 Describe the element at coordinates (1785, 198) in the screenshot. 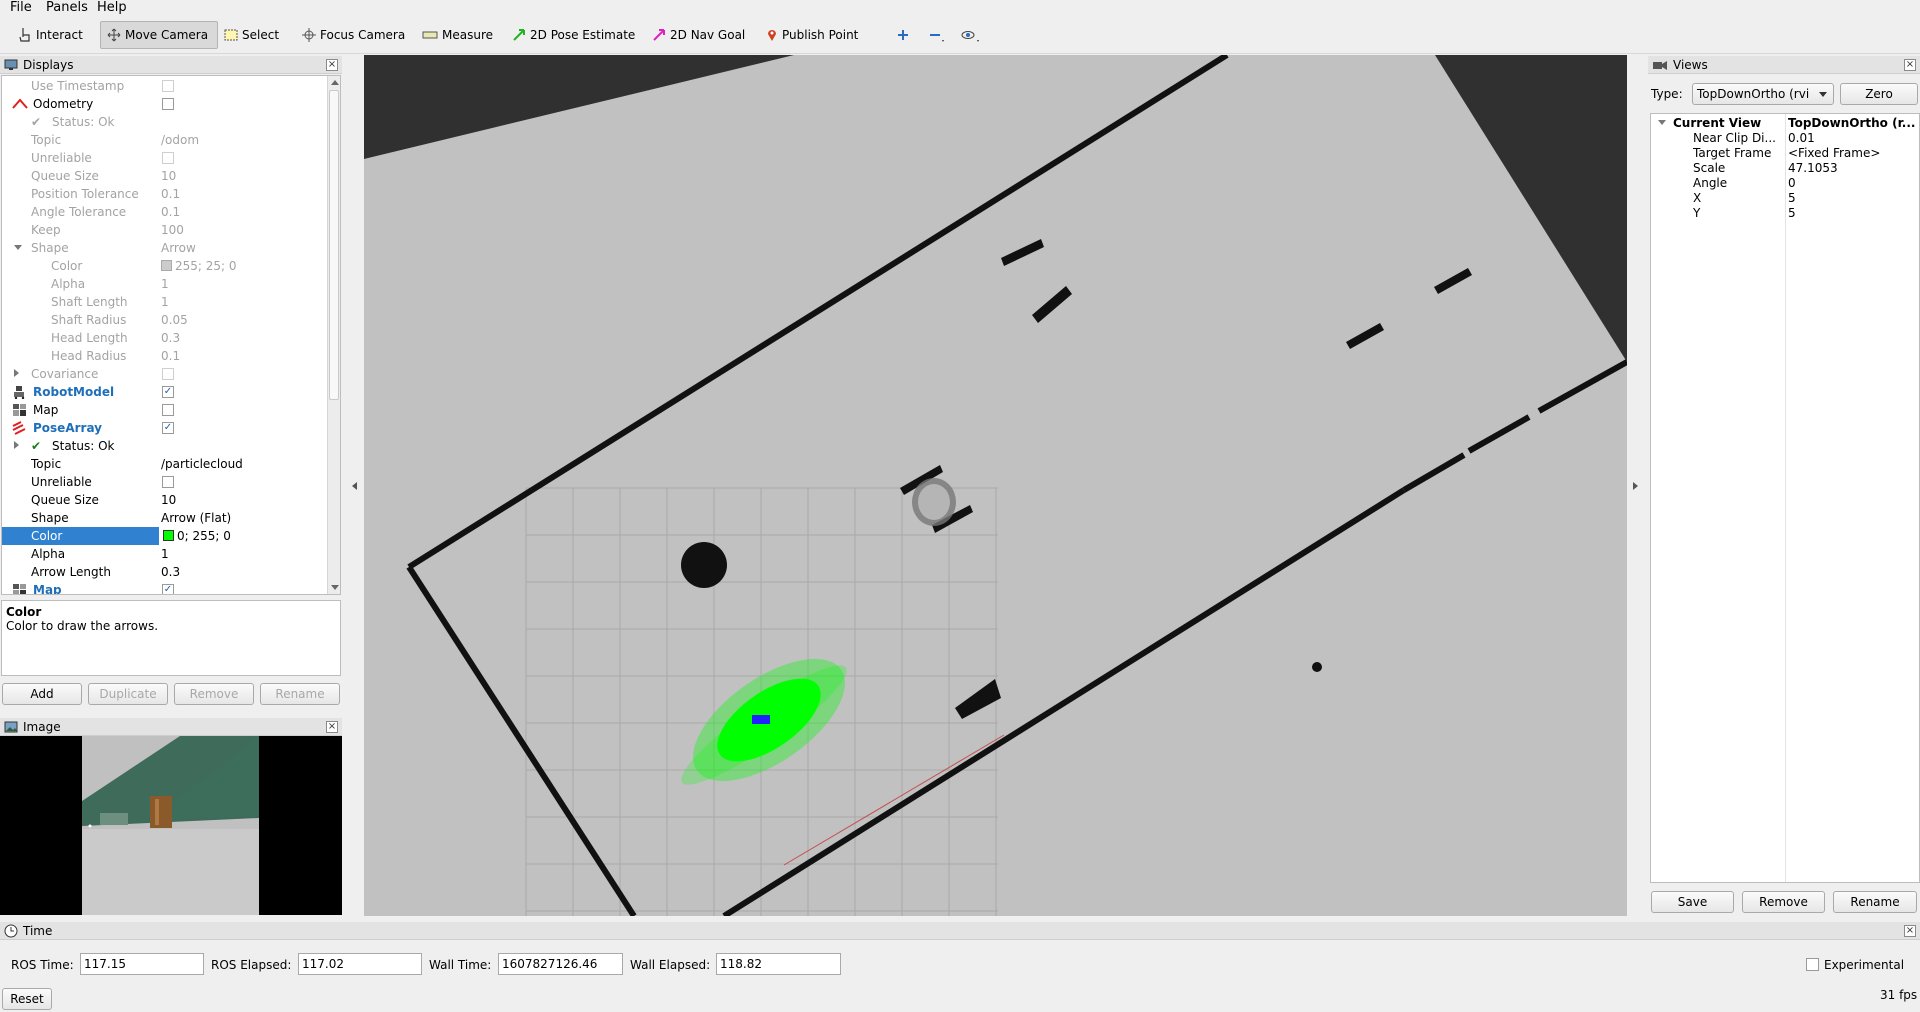

I see `view-row-x: X 5` at that location.